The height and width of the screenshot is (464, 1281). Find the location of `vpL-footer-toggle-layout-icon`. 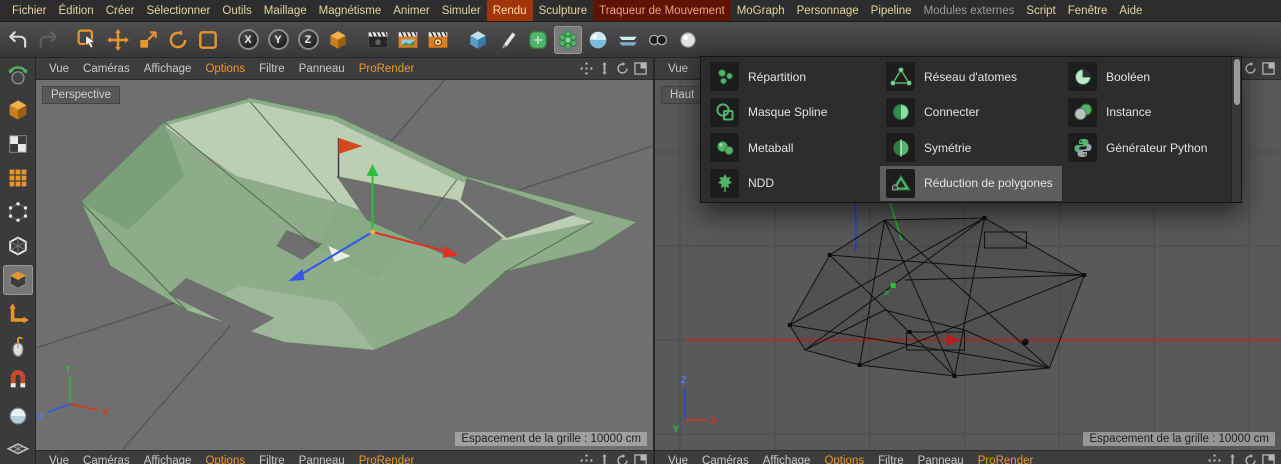

vpL-footer-toggle-layout-icon is located at coordinates (640, 458).